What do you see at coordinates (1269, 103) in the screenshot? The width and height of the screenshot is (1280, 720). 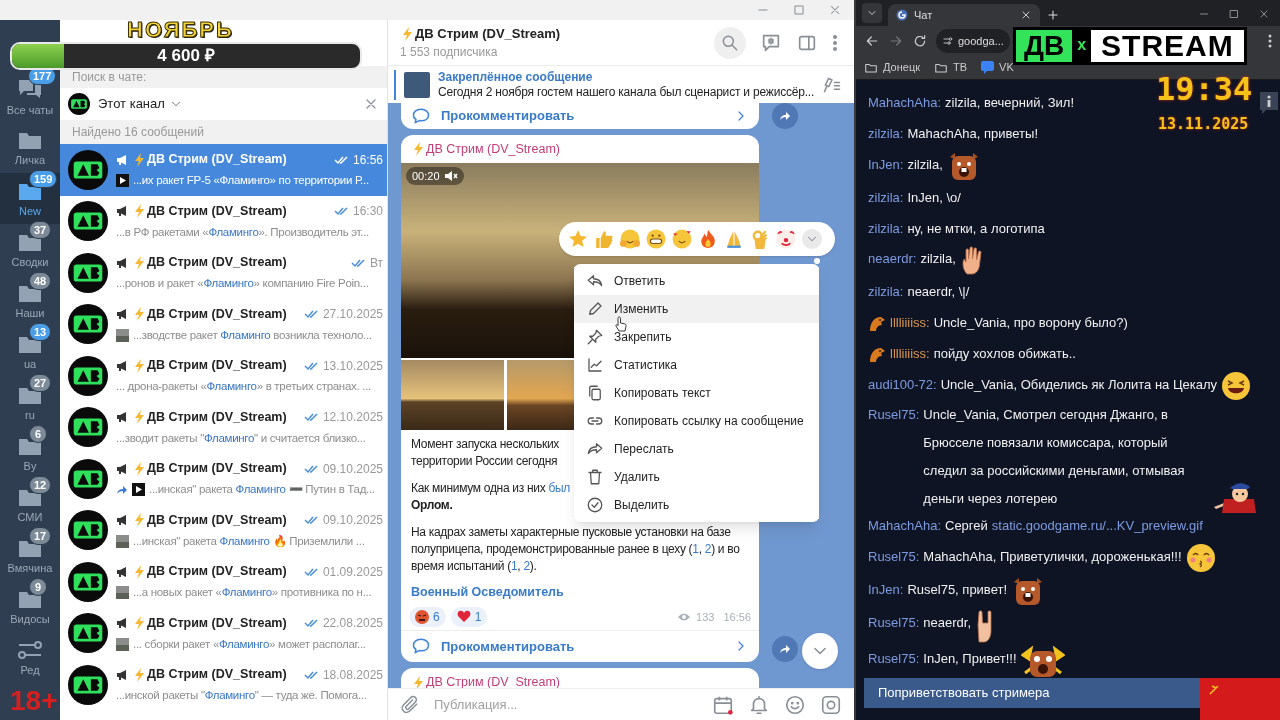 I see `info-bubble-icon` at bounding box center [1269, 103].